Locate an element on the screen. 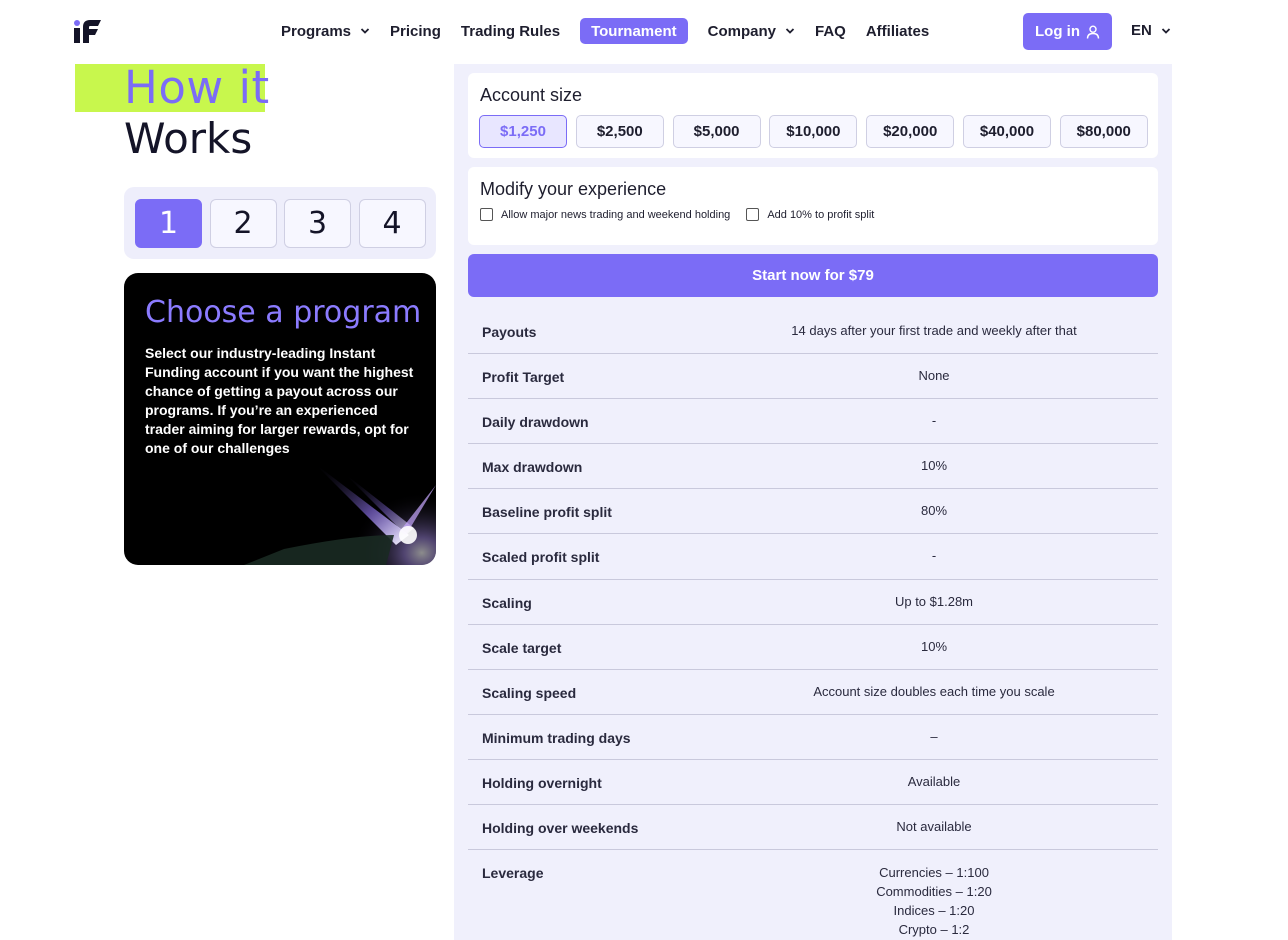 Image resolution: width=1288 pixels, height=940 pixels. nav-item-trading-rules: Trading Rules is located at coordinates (510, 31).